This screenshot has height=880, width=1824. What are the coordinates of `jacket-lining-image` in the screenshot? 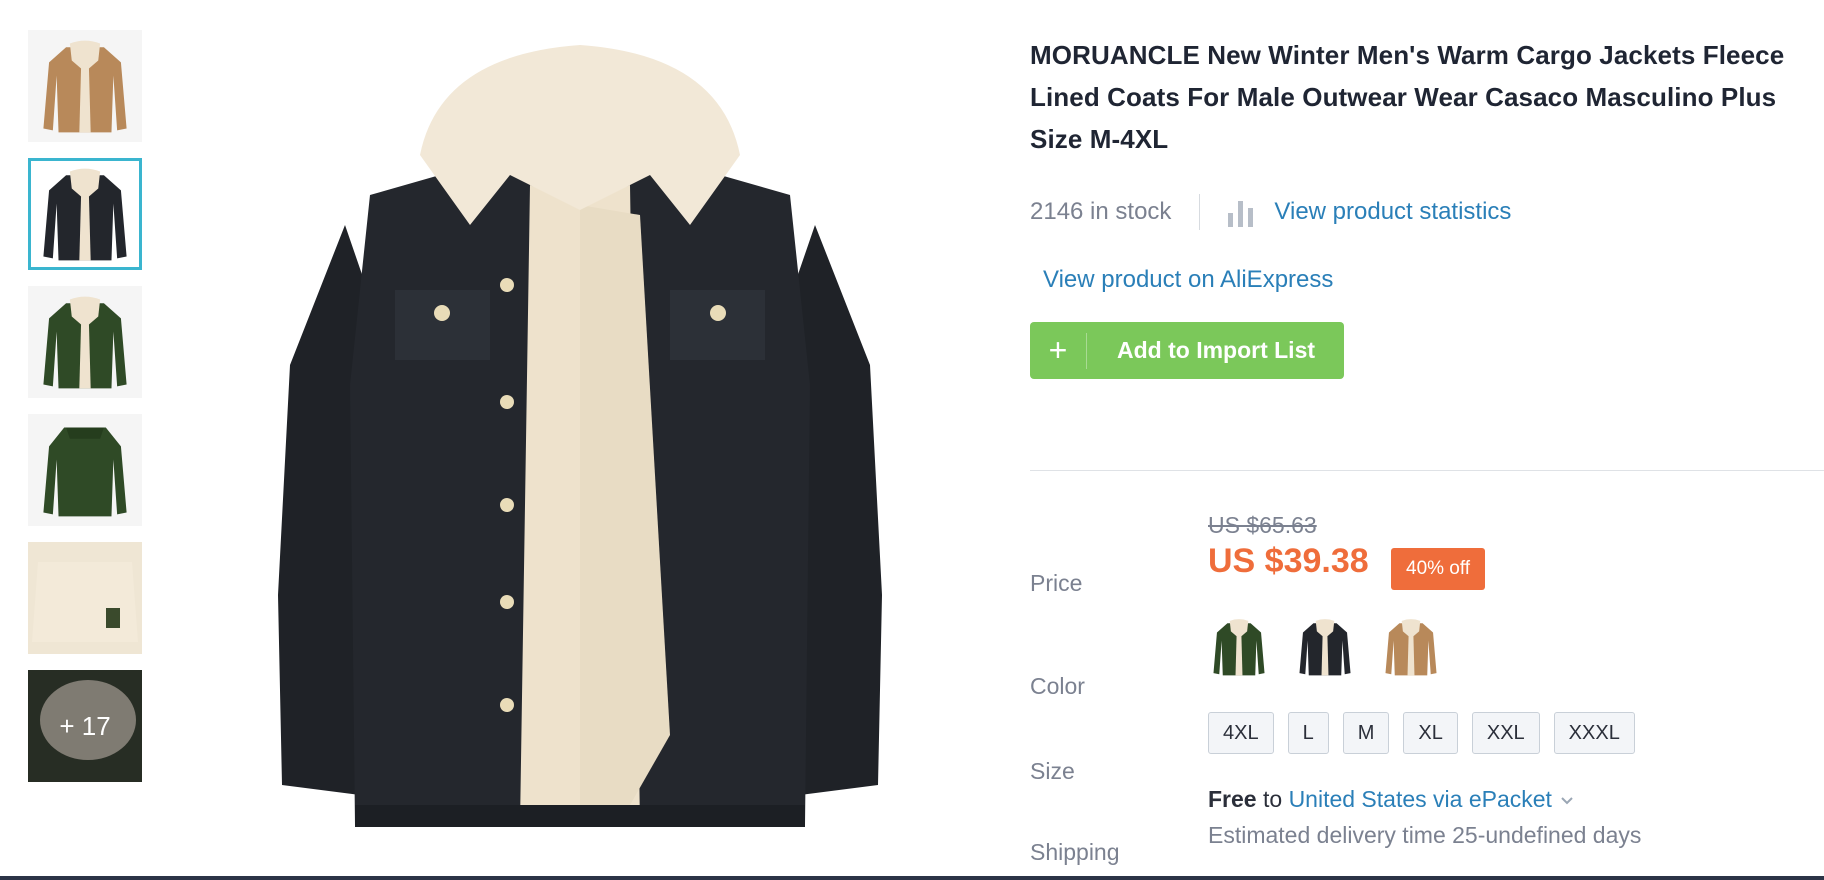 It's located at (85, 598).